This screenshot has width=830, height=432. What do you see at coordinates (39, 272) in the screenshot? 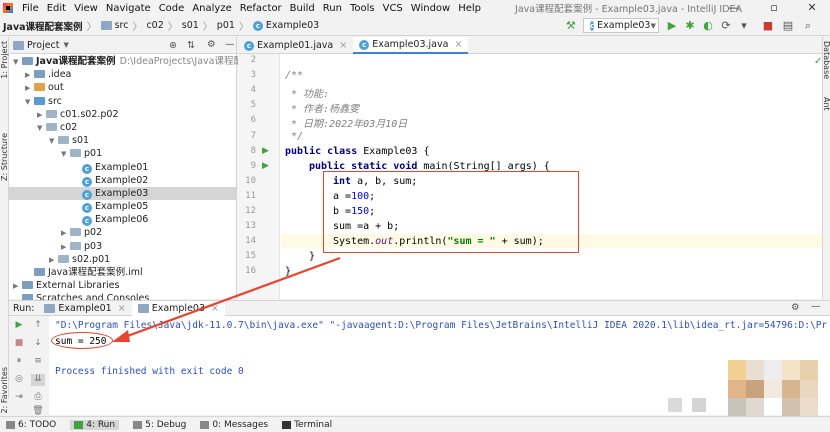
I see `file-icon` at bounding box center [39, 272].